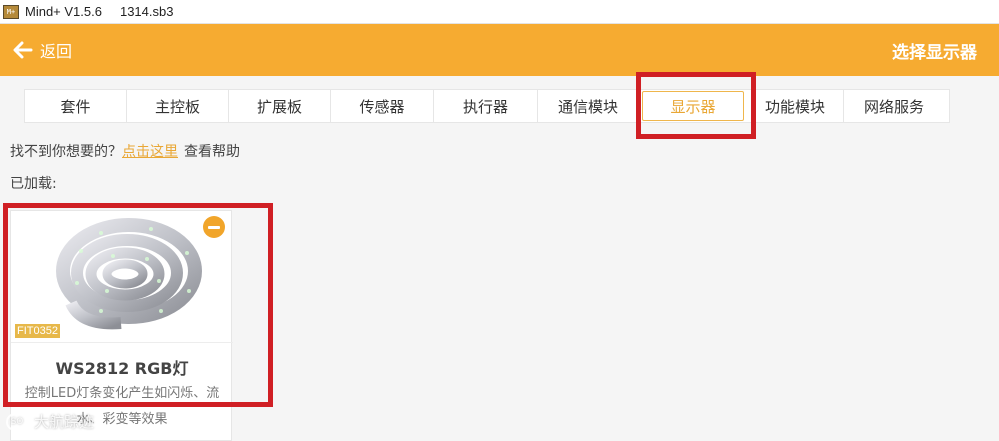 The image size is (999, 441). Describe the element at coordinates (64, 422) in the screenshot. I see `watermark-text: 大航踪迹` at that location.